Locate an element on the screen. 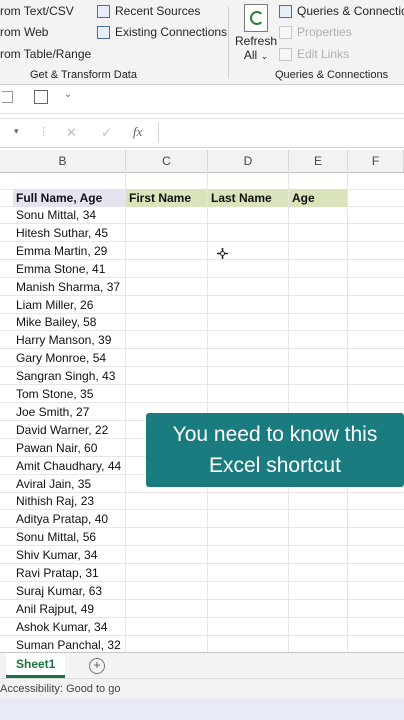  undo-icon is located at coordinates (7, 97).